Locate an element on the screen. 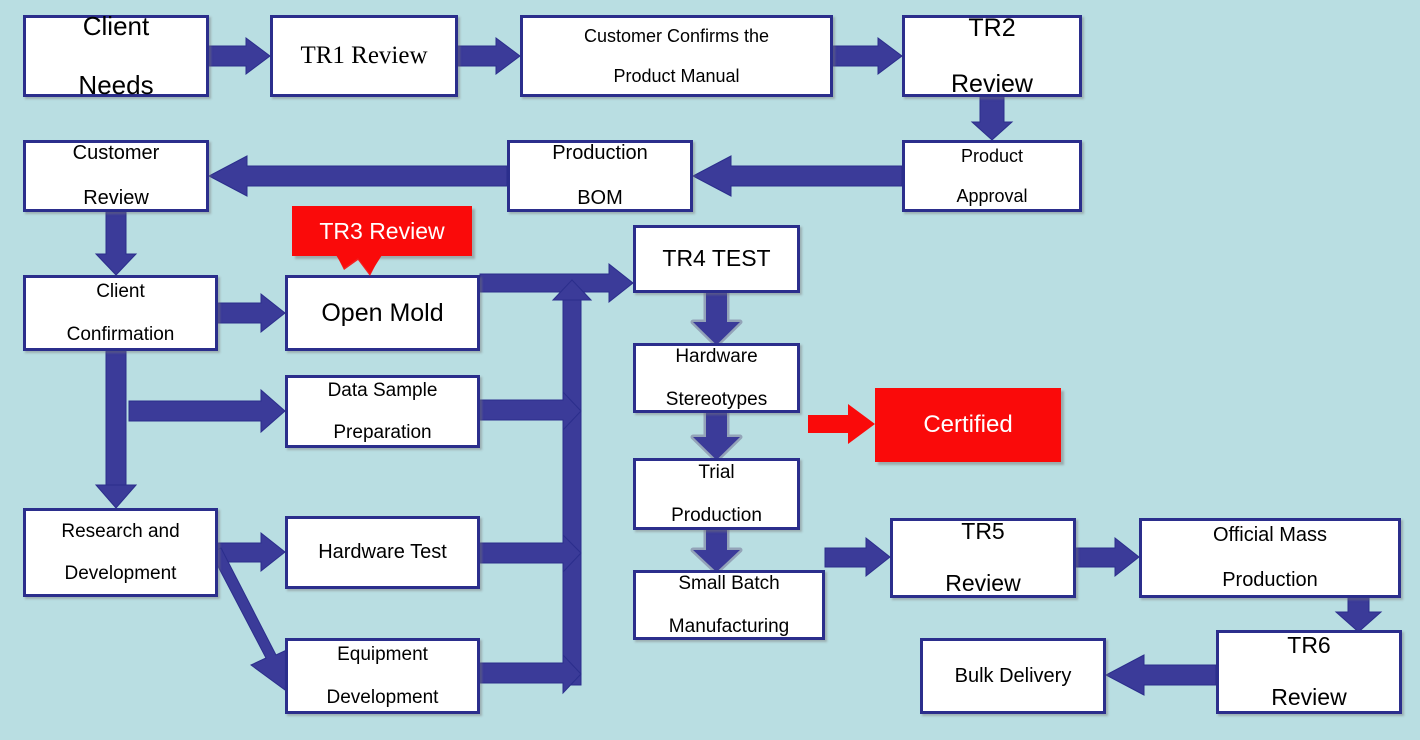  node-label-line1: Customer is located at coordinates (116, 153).